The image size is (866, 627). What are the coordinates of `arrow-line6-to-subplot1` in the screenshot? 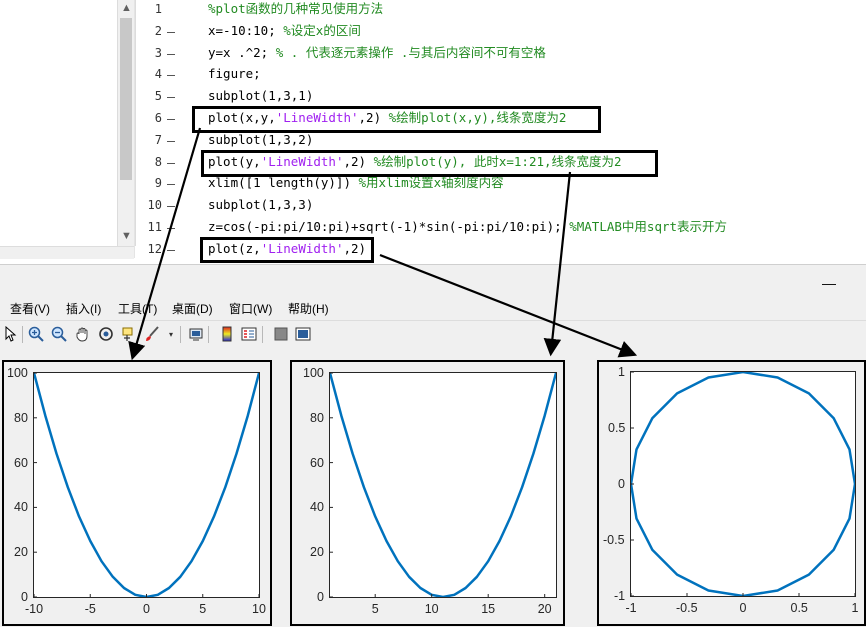 It's located at (165, 244).